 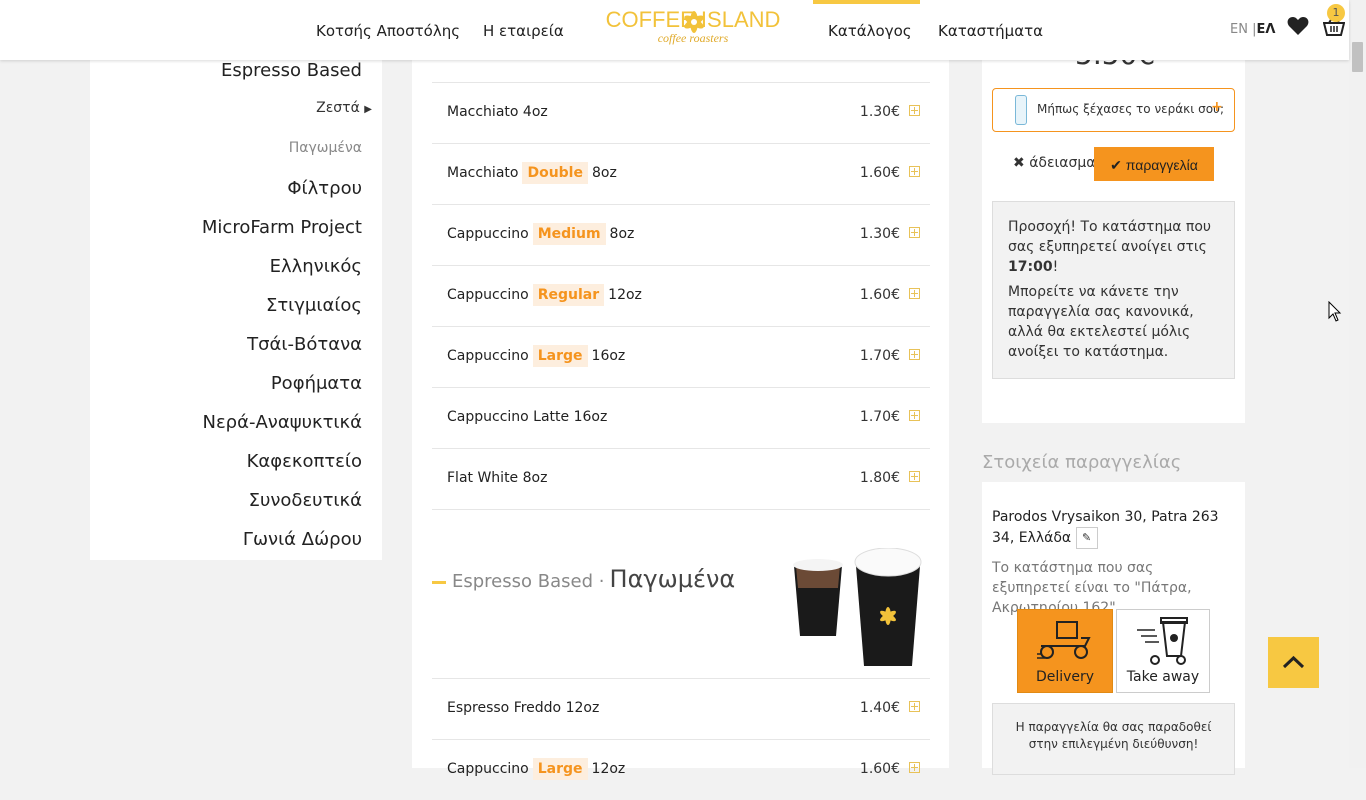 What do you see at coordinates (681, 295) in the screenshot?
I see `product-row: Cappuccino Regular 12oz 1.60€` at bounding box center [681, 295].